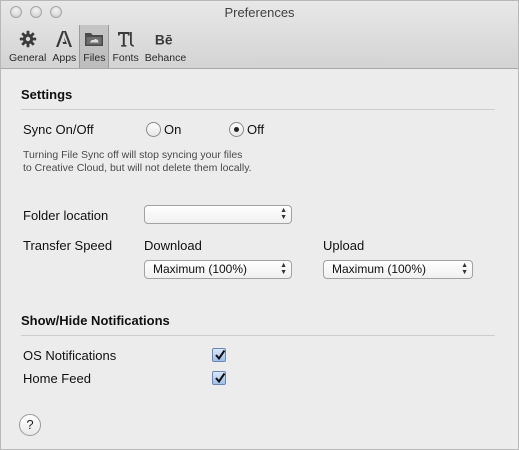 This screenshot has height=450, width=519. Describe the element at coordinates (125, 58) in the screenshot. I see `tab-fonts-label: Fonts` at that location.